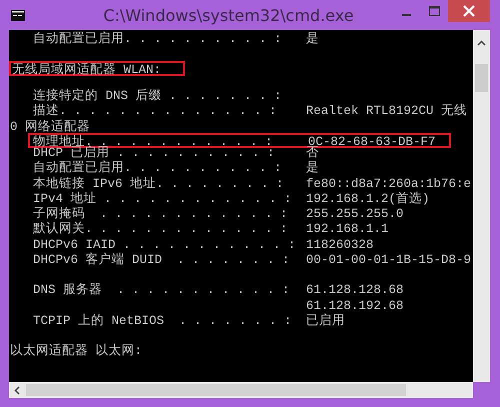 The width and height of the screenshot is (500, 407). I want to click on field-label: 描述. . . . . . . . . . . . . . :, so click(155, 112).